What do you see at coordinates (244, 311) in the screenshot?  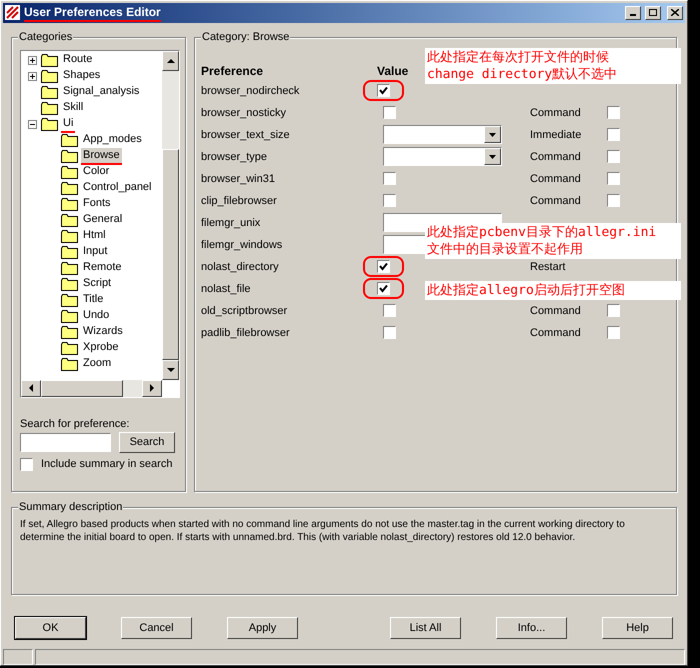 I see `preference-name: old_scriptbrowser` at bounding box center [244, 311].